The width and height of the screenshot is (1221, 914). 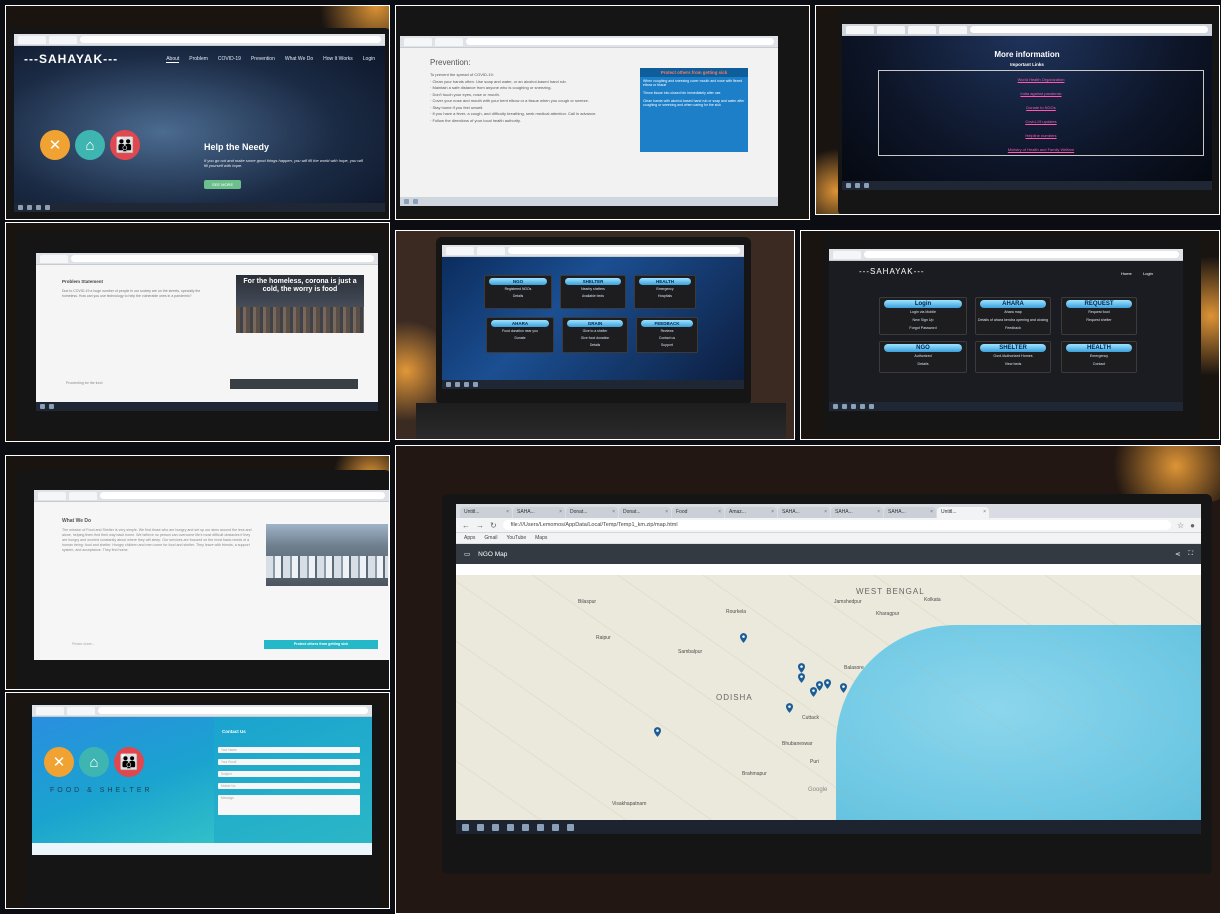 What do you see at coordinates (1126, 273) in the screenshot?
I see `nav-home: Home` at bounding box center [1126, 273].